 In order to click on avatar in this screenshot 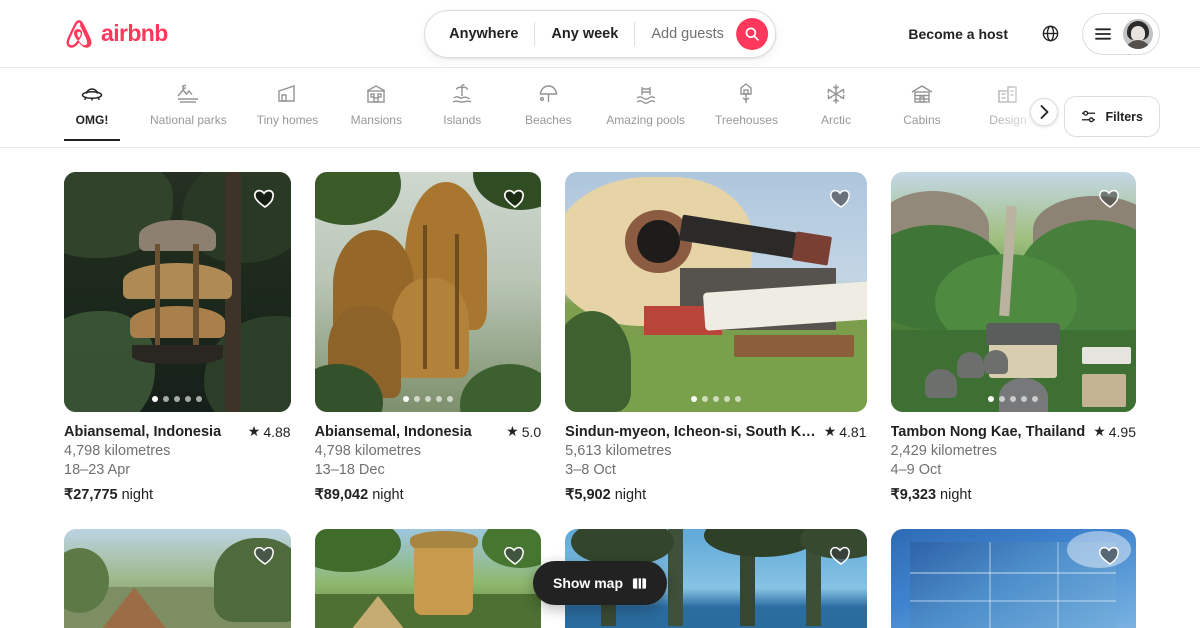, I will do `click(1138, 33)`.